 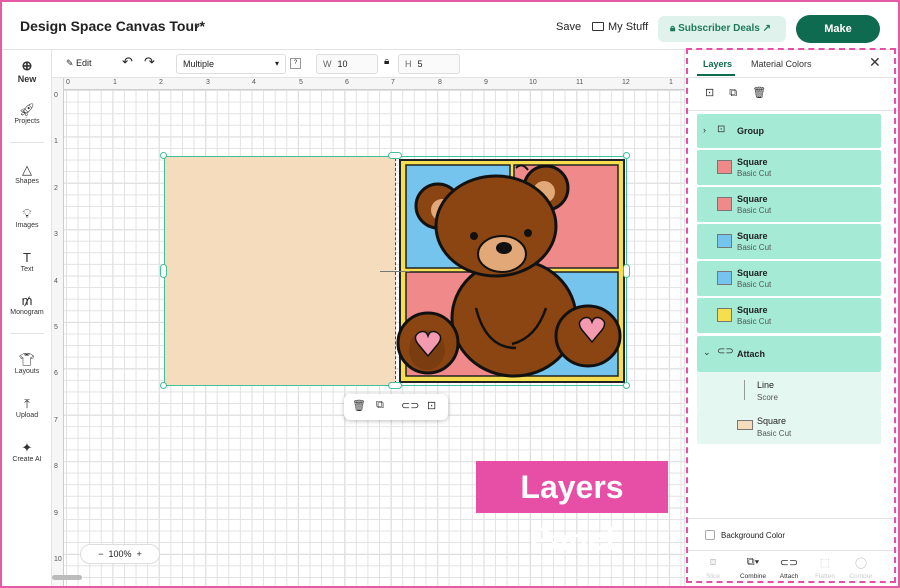 I want to click on attach-button: Attach, so click(x=789, y=576).